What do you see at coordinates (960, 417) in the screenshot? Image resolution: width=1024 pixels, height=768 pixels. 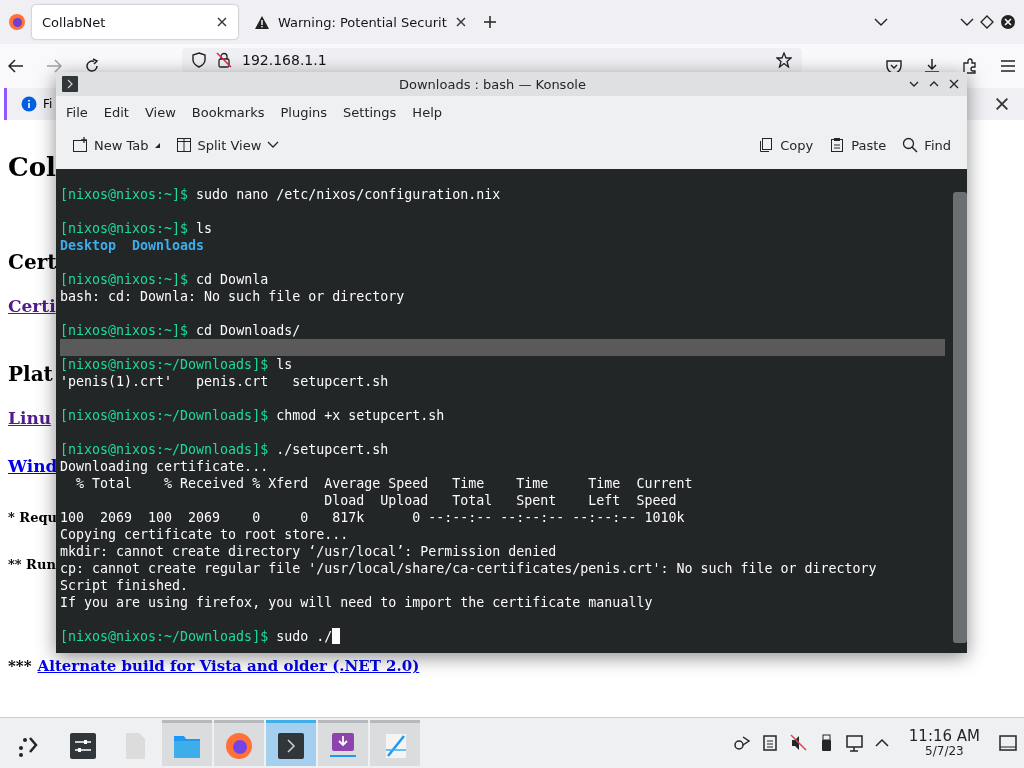 I see `scrollbar-thumb` at bounding box center [960, 417].